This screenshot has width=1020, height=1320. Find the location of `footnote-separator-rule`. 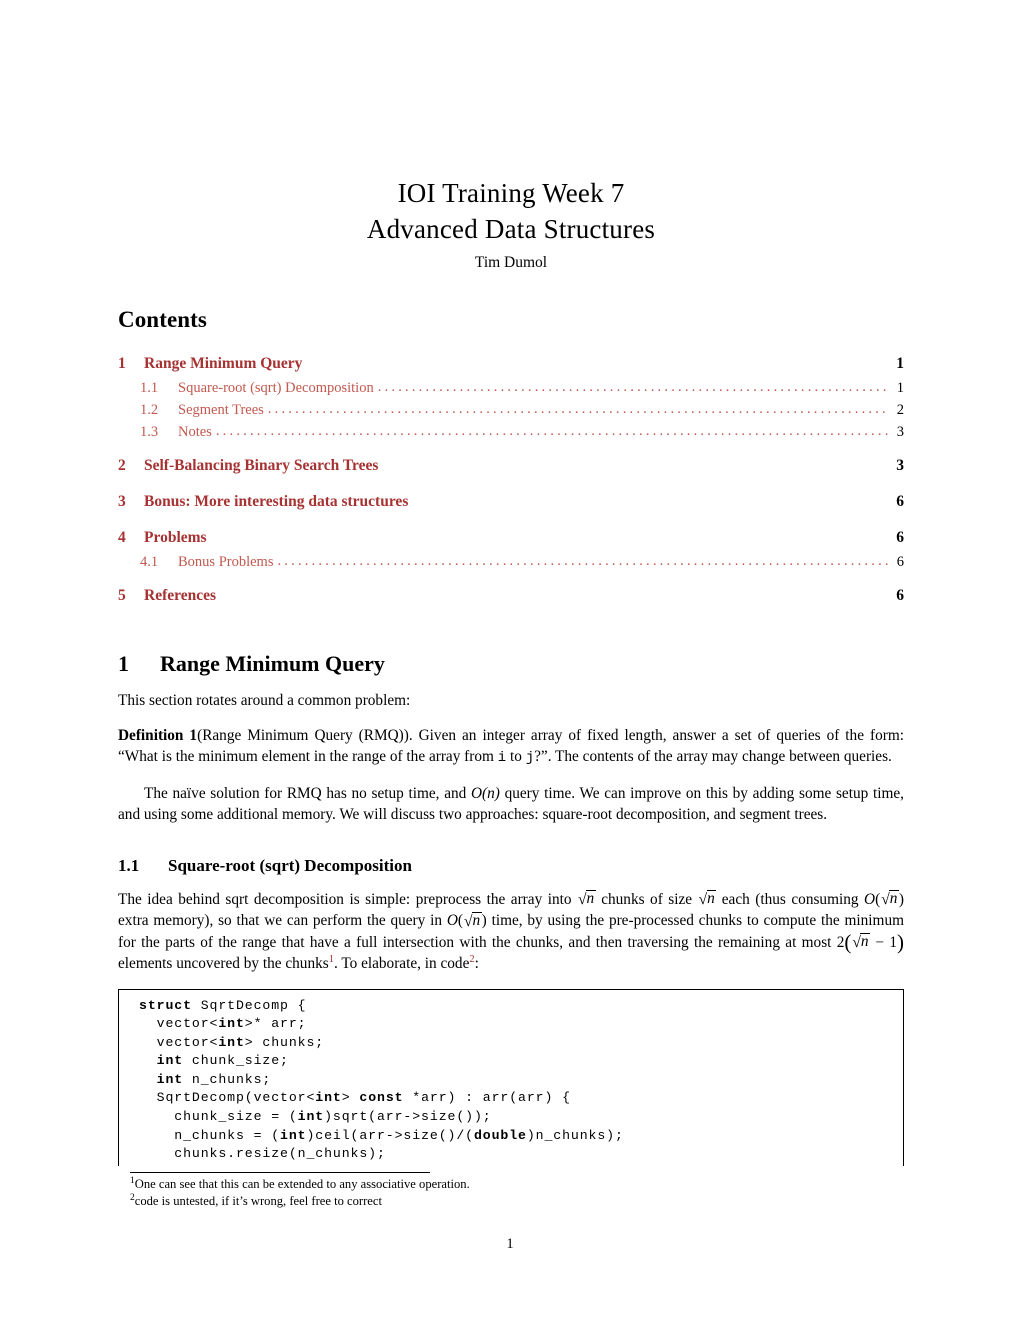

footnote-separator-rule is located at coordinates (280, 1172).